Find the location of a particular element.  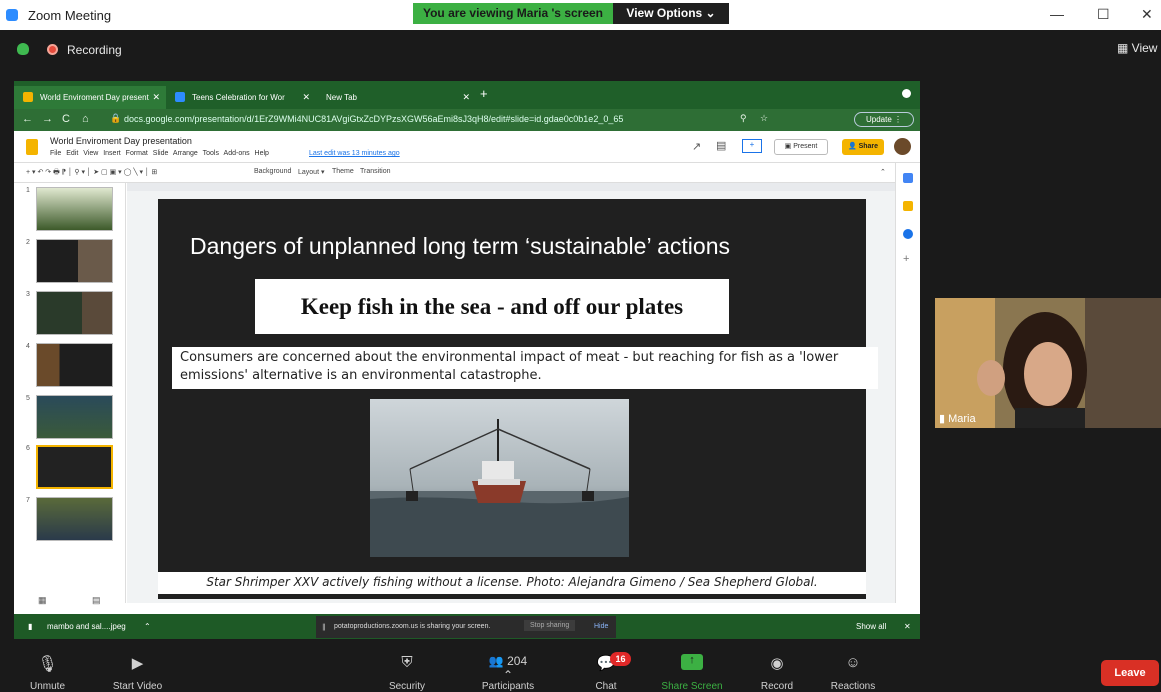

bookmark-star-icon: ☆ is located at coordinates (764, 118).